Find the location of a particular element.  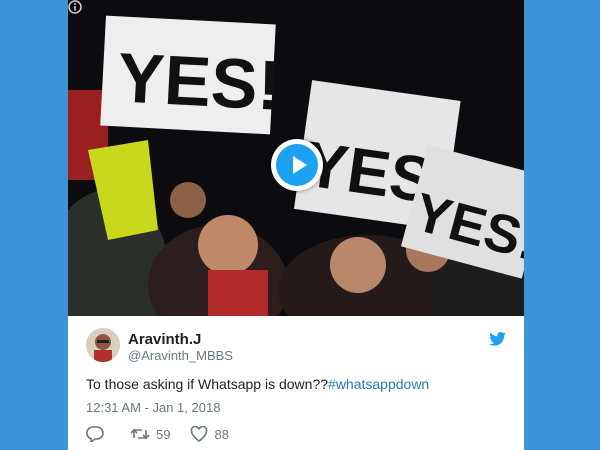

user-handle: @Aravinth_MBBS is located at coordinates (180, 355).